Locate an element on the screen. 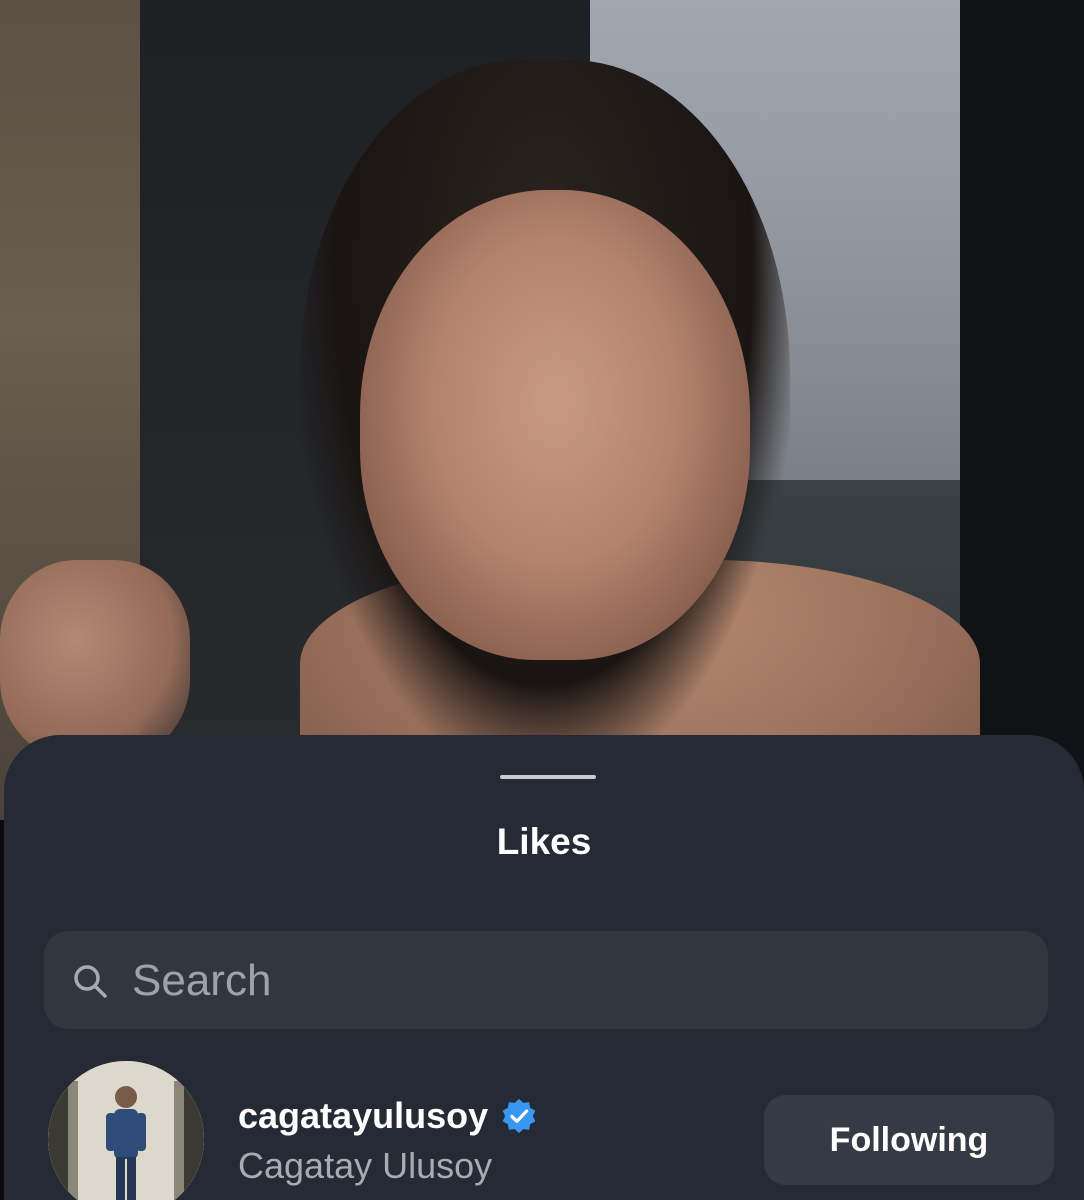  search-bar is located at coordinates (546, 980).